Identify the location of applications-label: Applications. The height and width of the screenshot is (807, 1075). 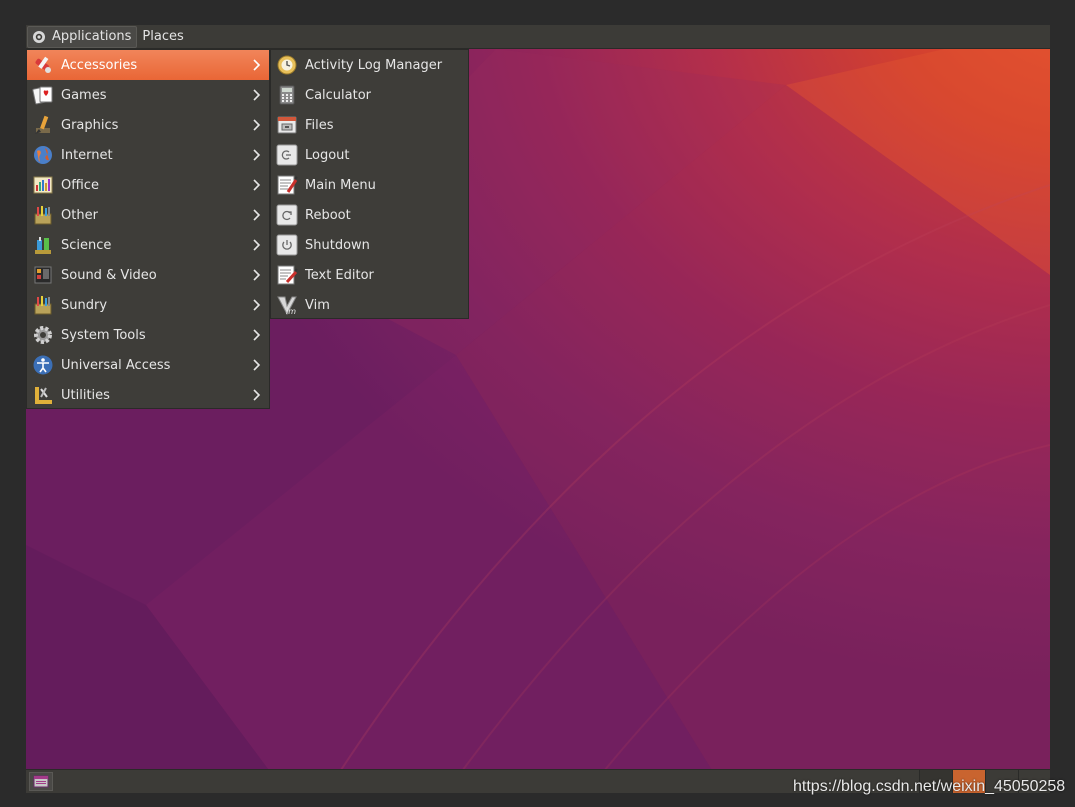
(92, 36).